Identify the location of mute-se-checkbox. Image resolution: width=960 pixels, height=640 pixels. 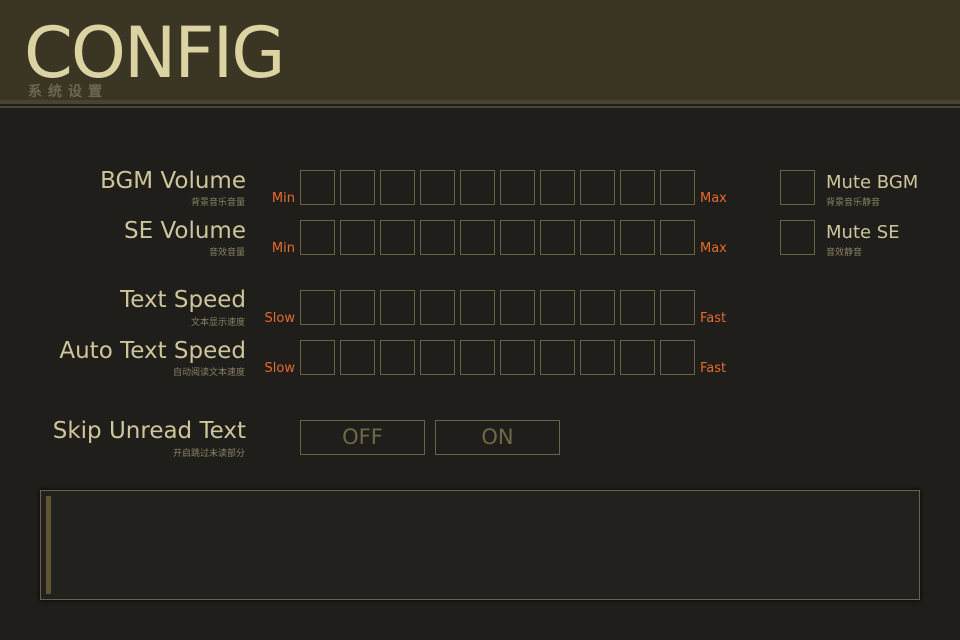
(797, 237).